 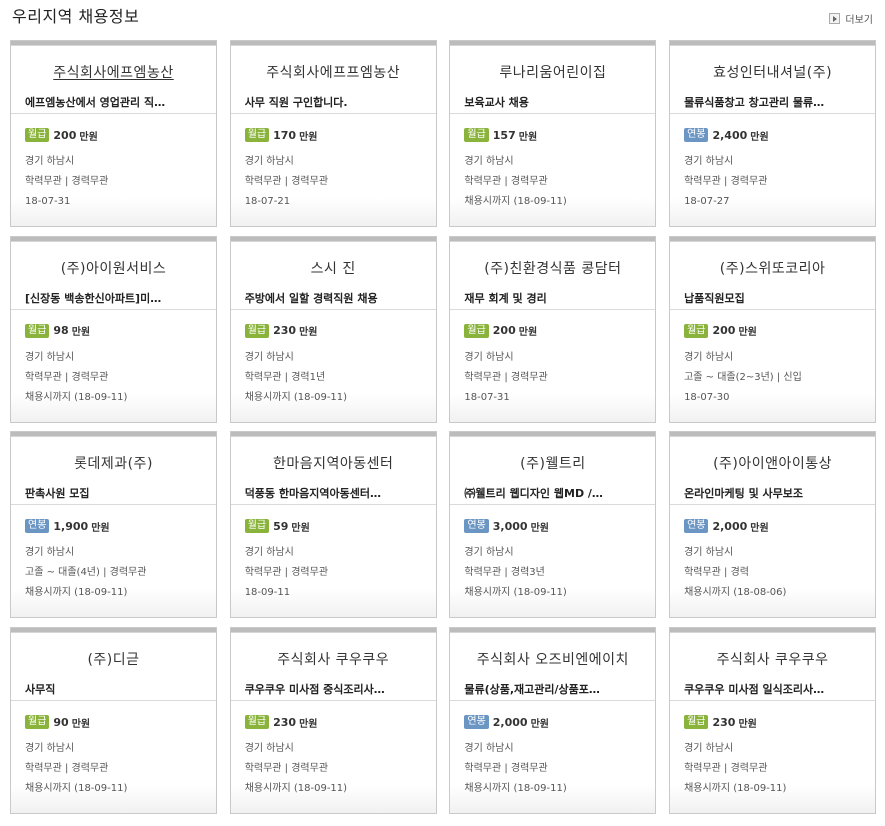 What do you see at coordinates (113, 268) in the screenshot?
I see `company-name: (주)아이원서비스` at bounding box center [113, 268].